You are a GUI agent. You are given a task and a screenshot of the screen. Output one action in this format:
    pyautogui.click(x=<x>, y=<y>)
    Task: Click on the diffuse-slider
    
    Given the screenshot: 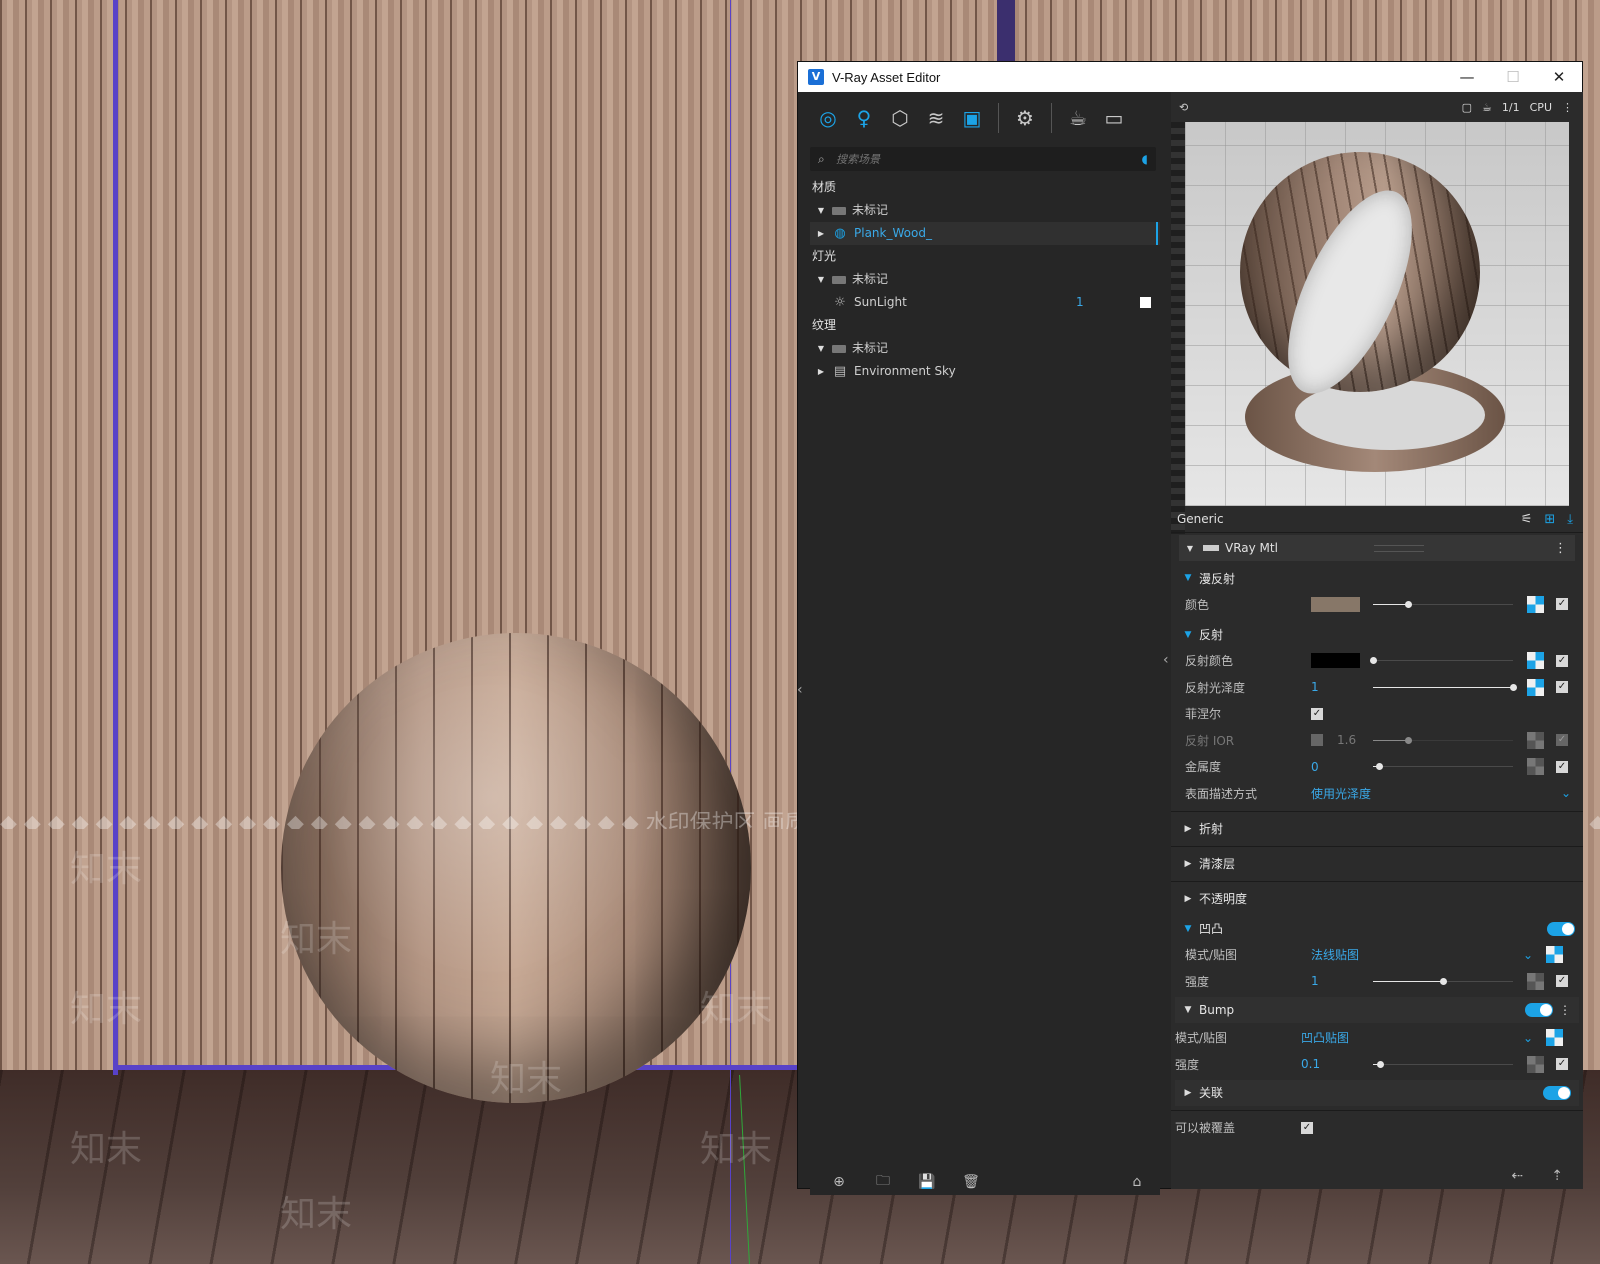 What is the action you would take?
    pyautogui.click(x=1443, y=604)
    